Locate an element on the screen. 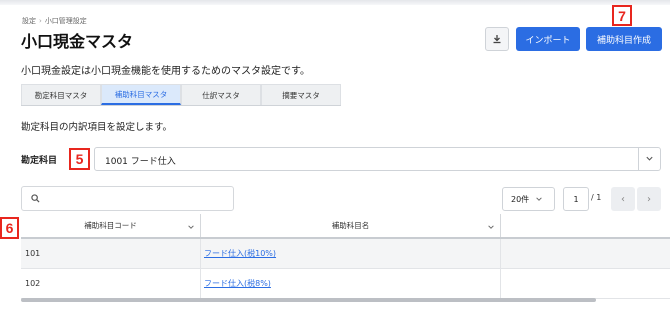  tab-subaccount-master: 補助科目マスタ is located at coordinates (141, 94).